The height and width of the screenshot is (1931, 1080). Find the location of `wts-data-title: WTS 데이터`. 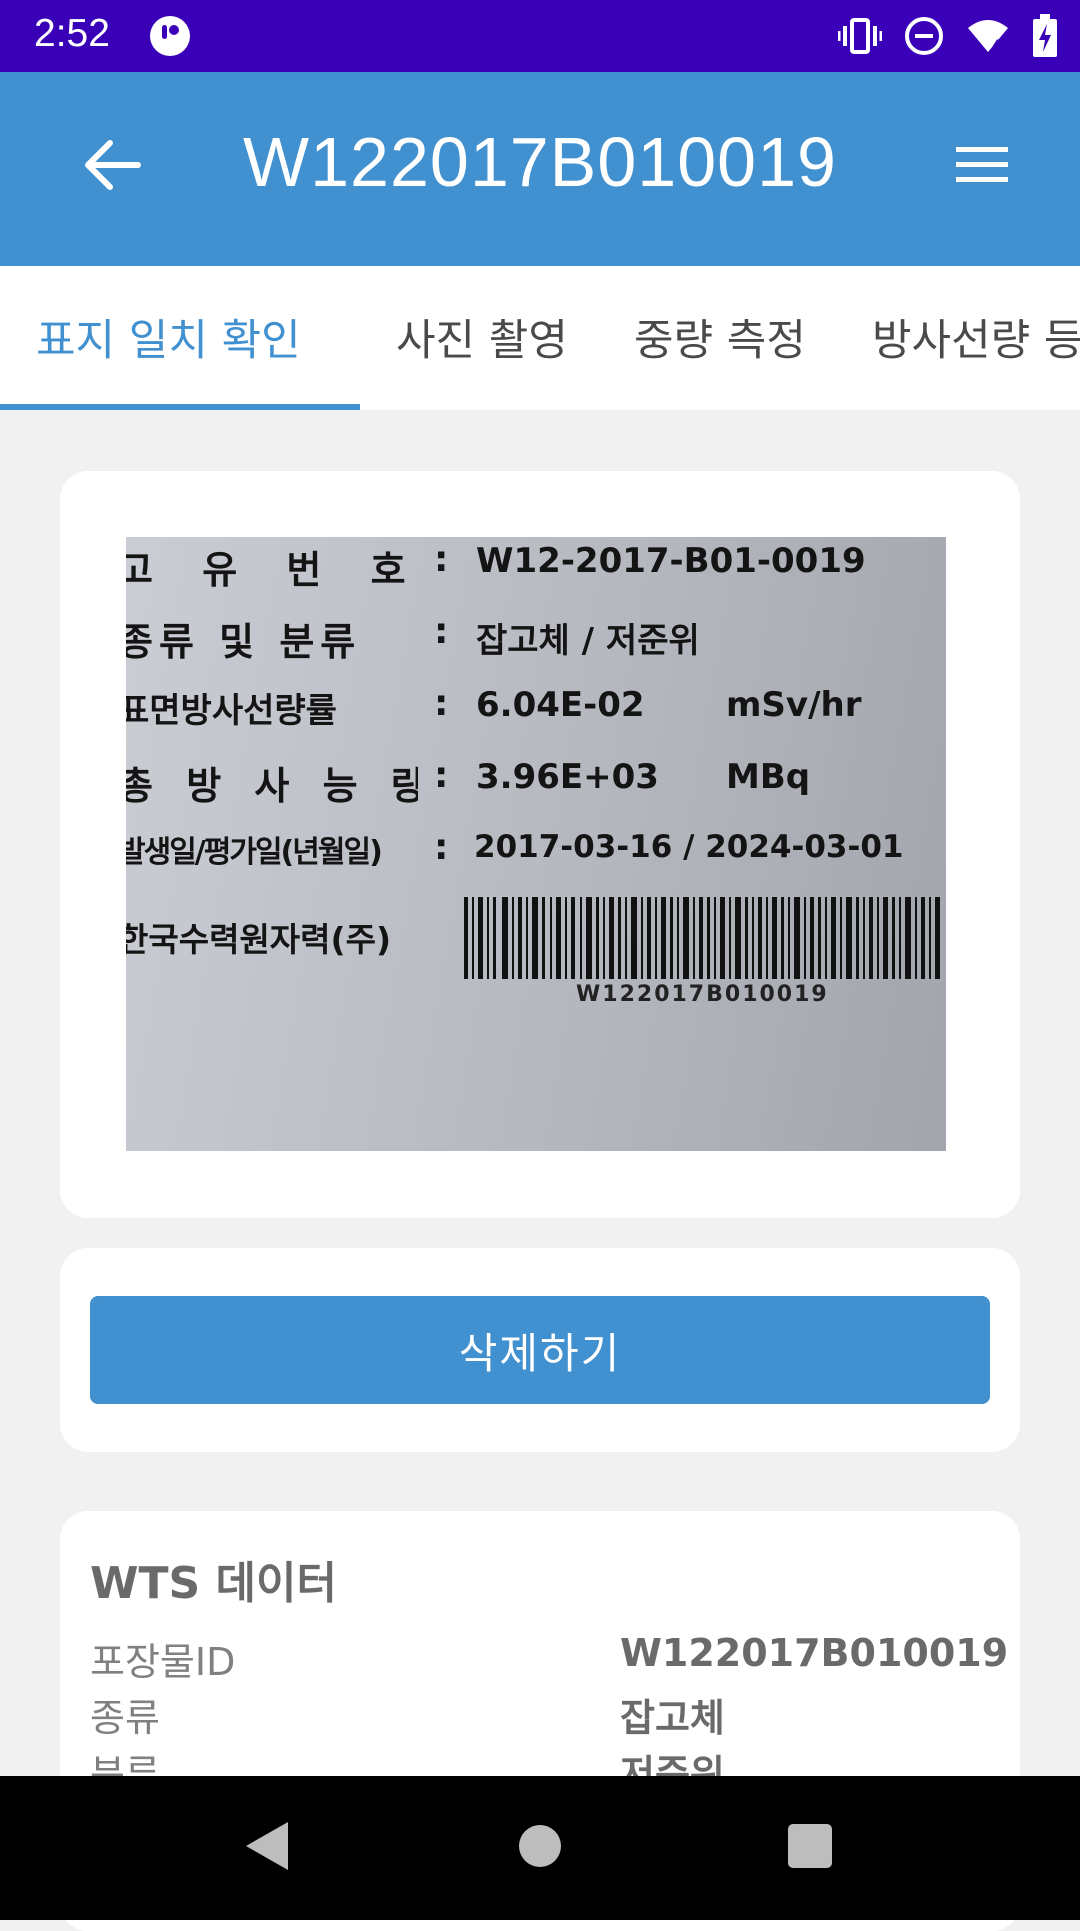

wts-data-title: WTS 데이터 is located at coordinates (213, 1583).